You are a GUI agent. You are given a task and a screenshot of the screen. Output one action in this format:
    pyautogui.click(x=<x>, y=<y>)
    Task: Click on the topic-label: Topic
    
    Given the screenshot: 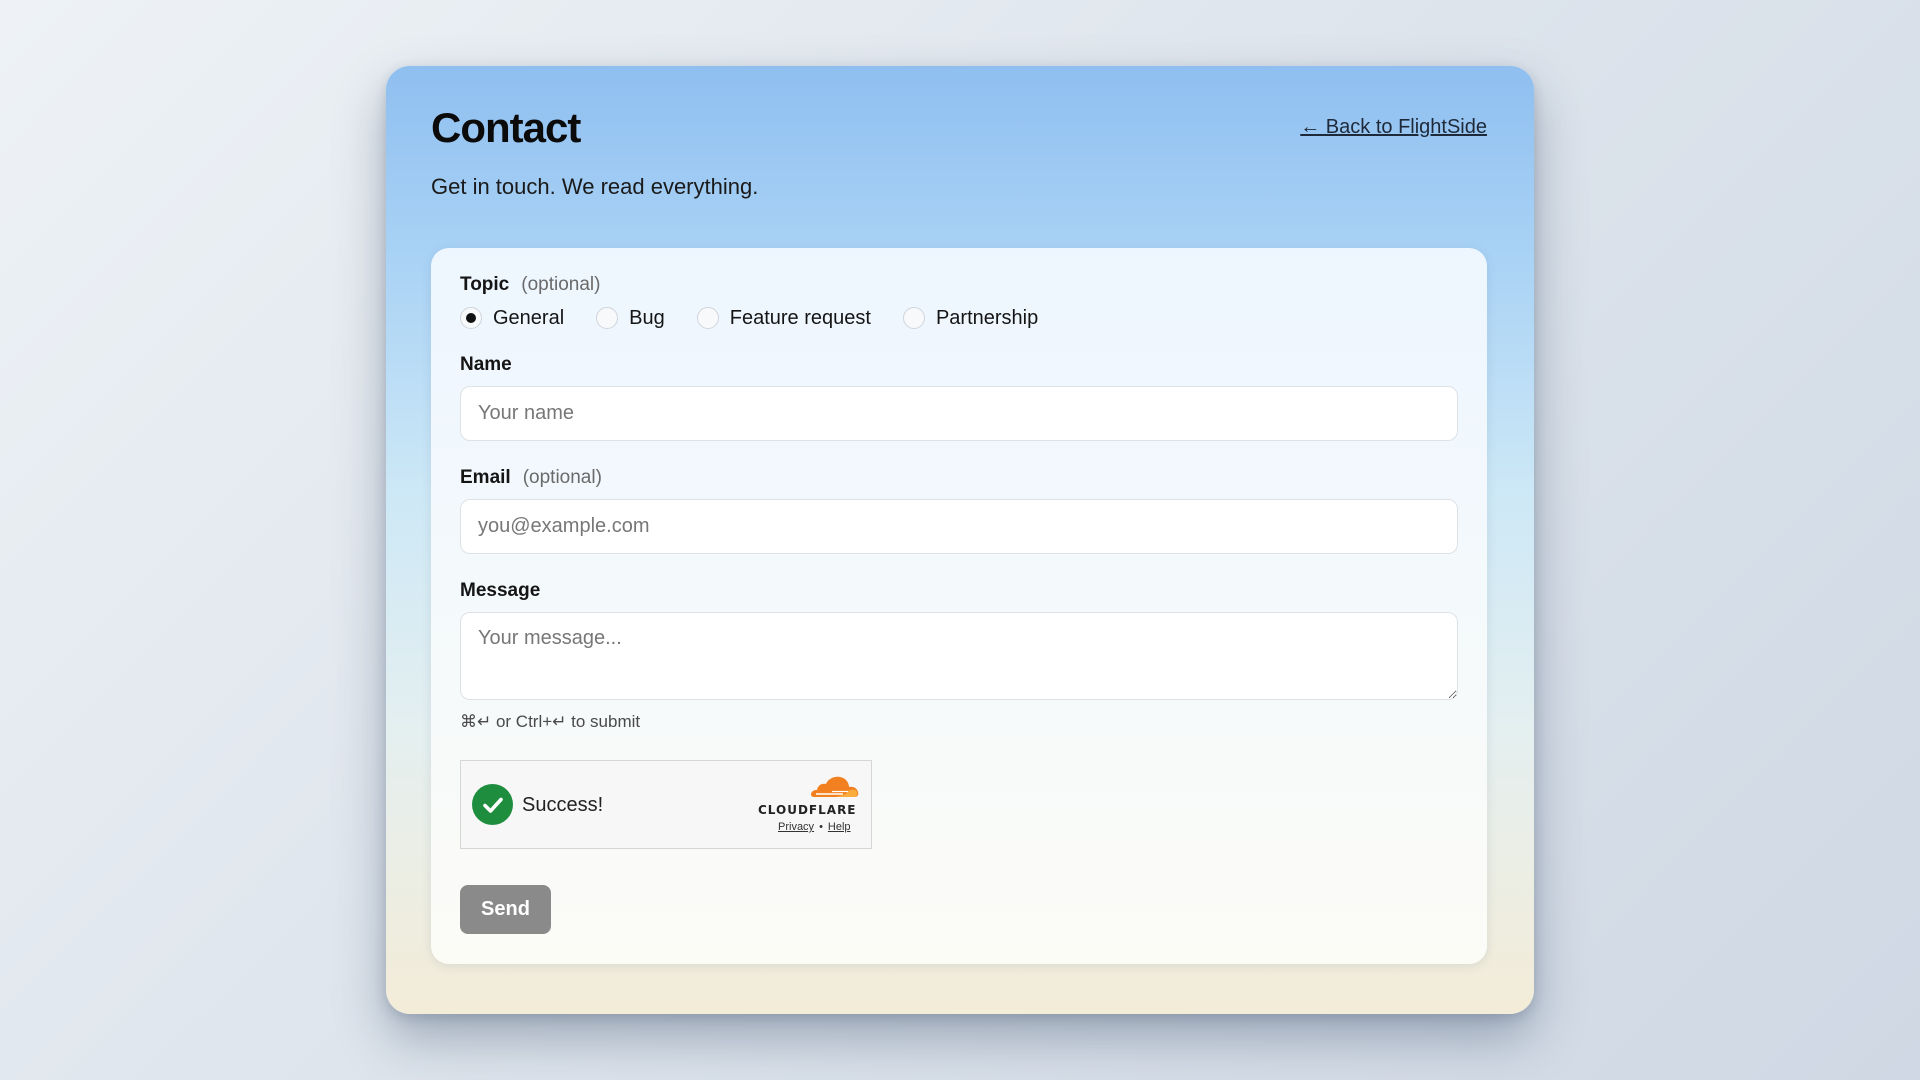 What is the action you would take?
    pyautogui.click(x=485, y=284)
    